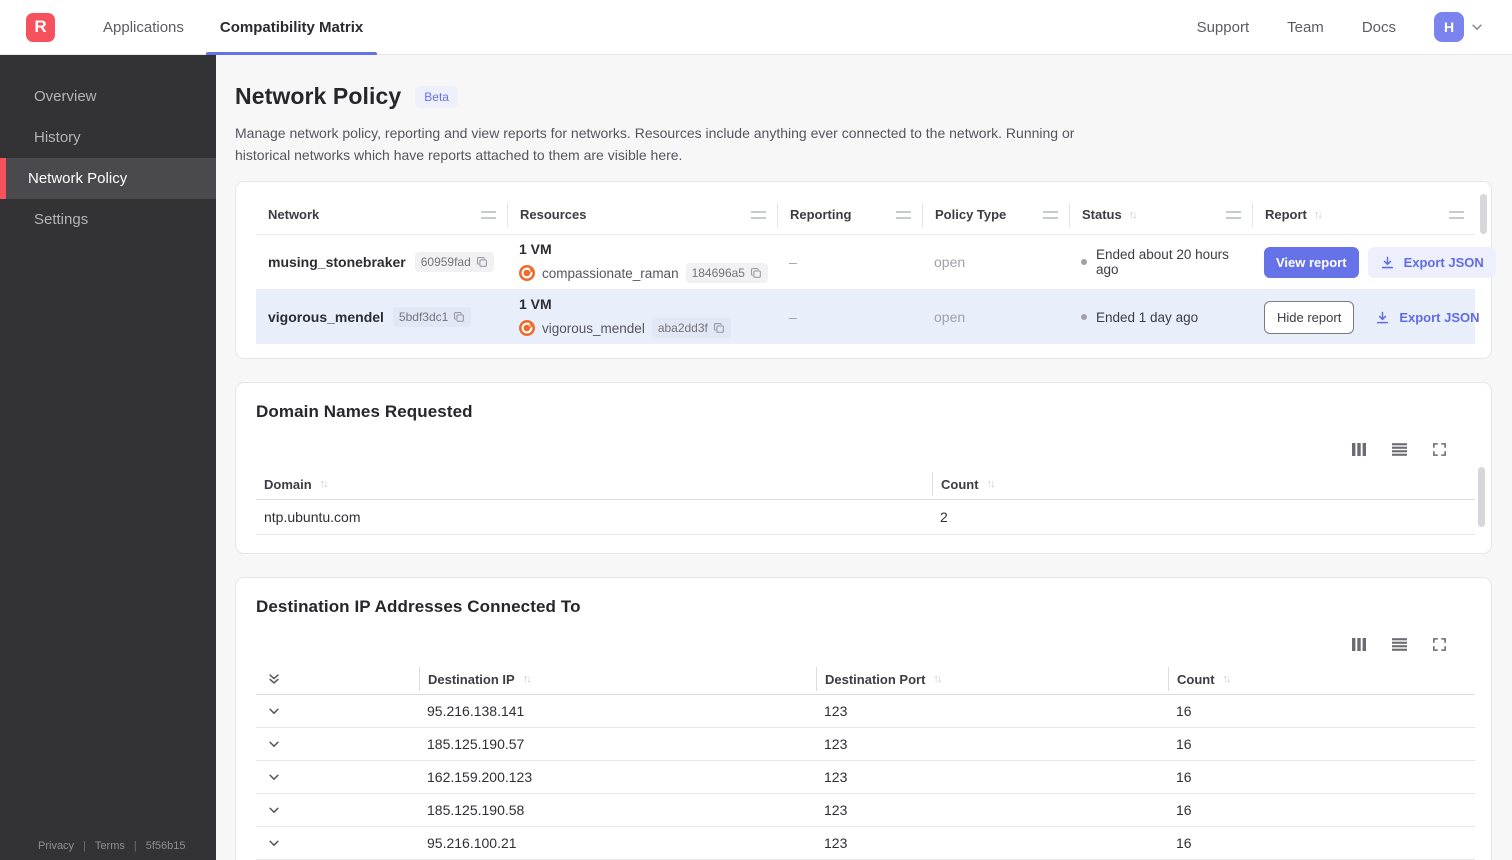 The image size is (1512, 860). I want to click on terms-link: Terms, so click(110, 846).